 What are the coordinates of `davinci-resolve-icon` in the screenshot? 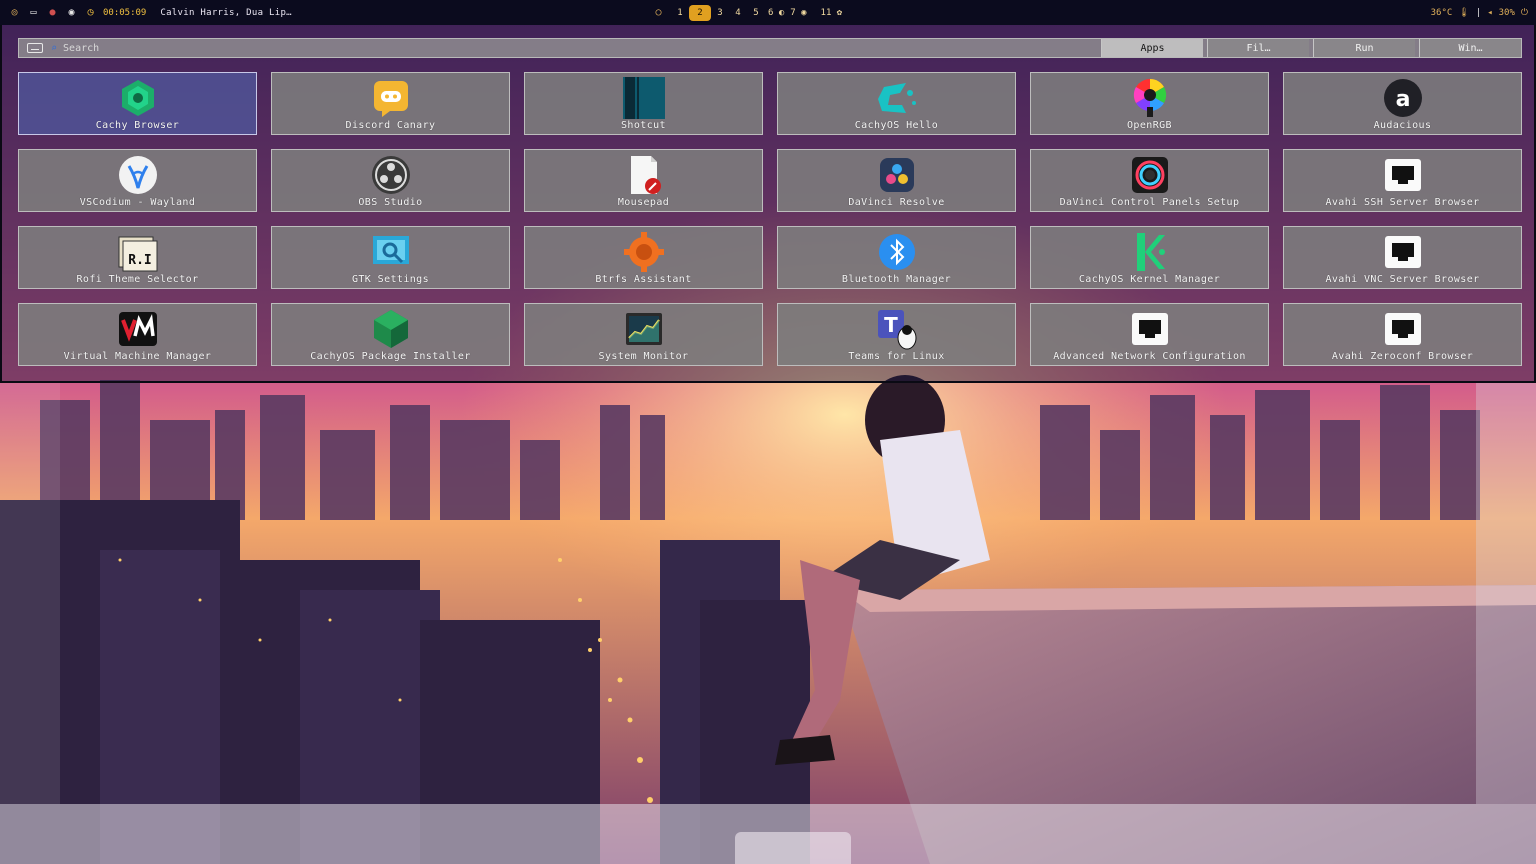 It's located at (896, 175).